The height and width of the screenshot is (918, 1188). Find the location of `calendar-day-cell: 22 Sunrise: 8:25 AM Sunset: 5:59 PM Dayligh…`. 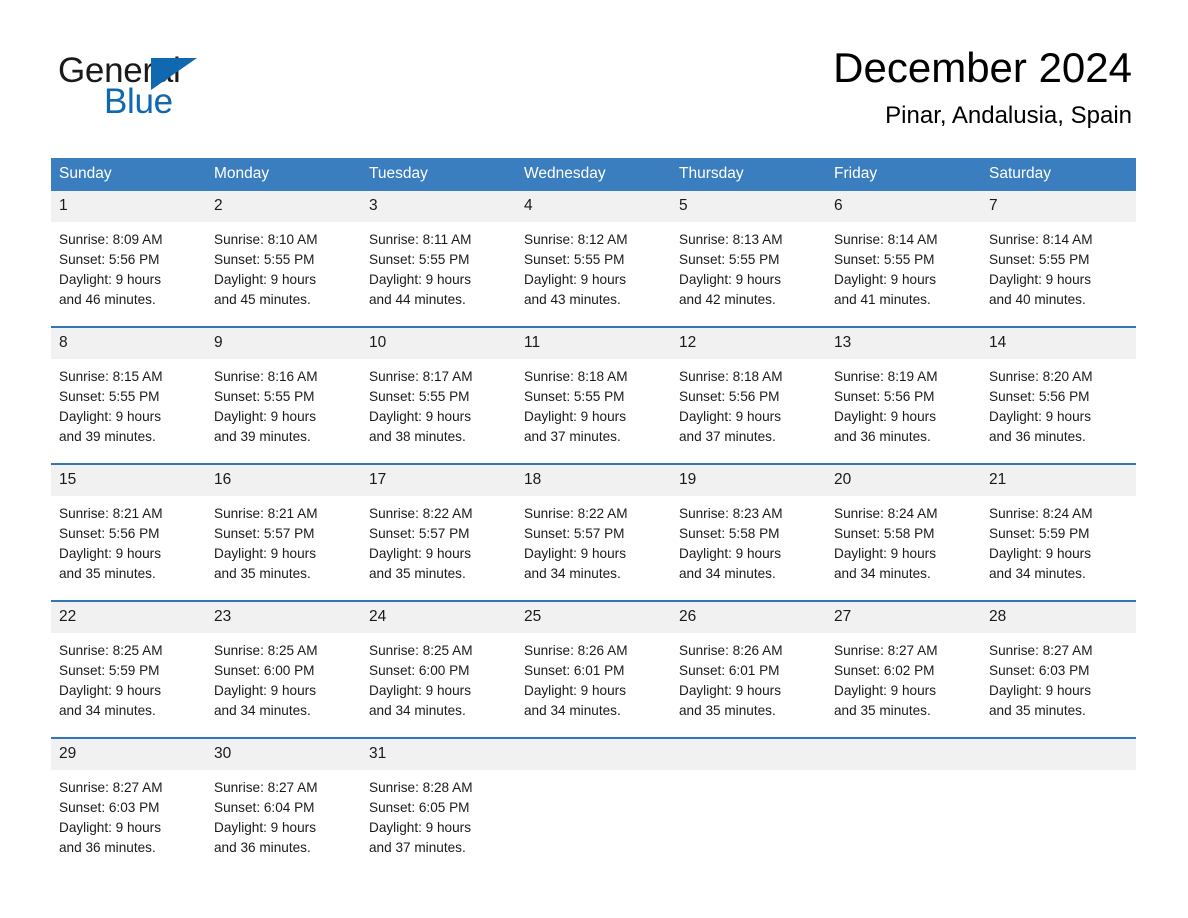

calendar-day-cell: 22 Sunrise: 8:25 AM Sunset: 5:59 PM Dayligh… is located at coordinates (128, 669).